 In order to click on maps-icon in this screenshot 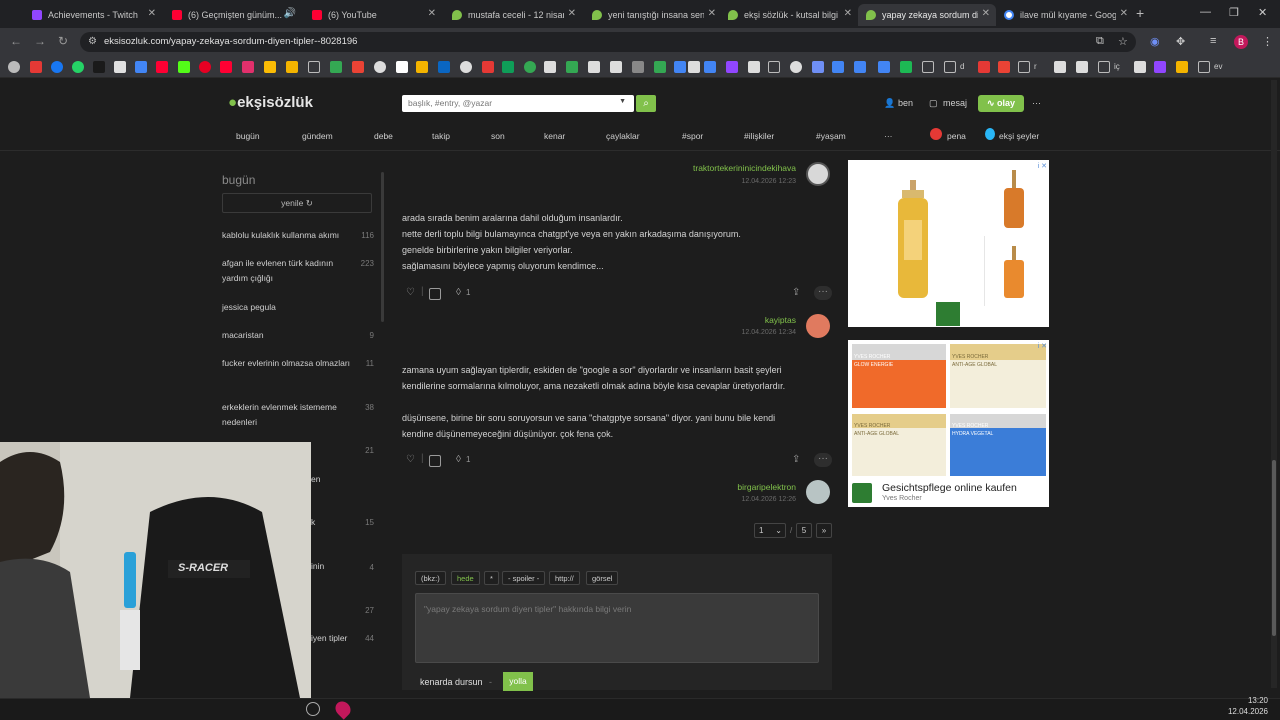, I will do `click(530, 67)`.